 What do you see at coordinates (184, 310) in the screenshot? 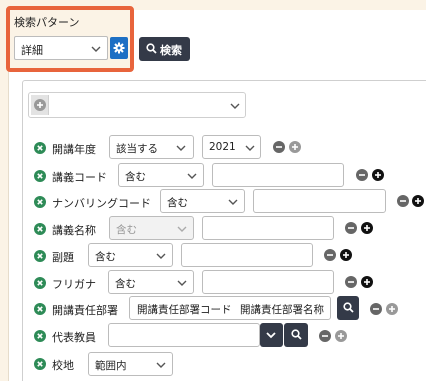
I see `department-code-label: 開講責任部署コード` at bounding box center [184, 310].